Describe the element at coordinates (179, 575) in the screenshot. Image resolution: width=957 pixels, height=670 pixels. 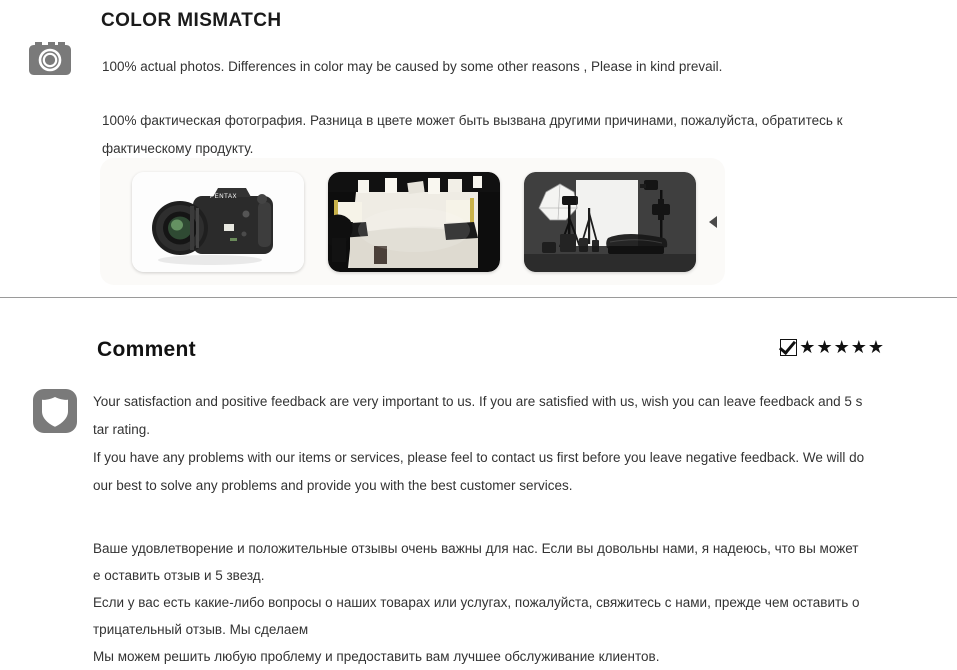
I see `comment-ru-line-2: е оставить отзыв и 5 звезд.` at that location.